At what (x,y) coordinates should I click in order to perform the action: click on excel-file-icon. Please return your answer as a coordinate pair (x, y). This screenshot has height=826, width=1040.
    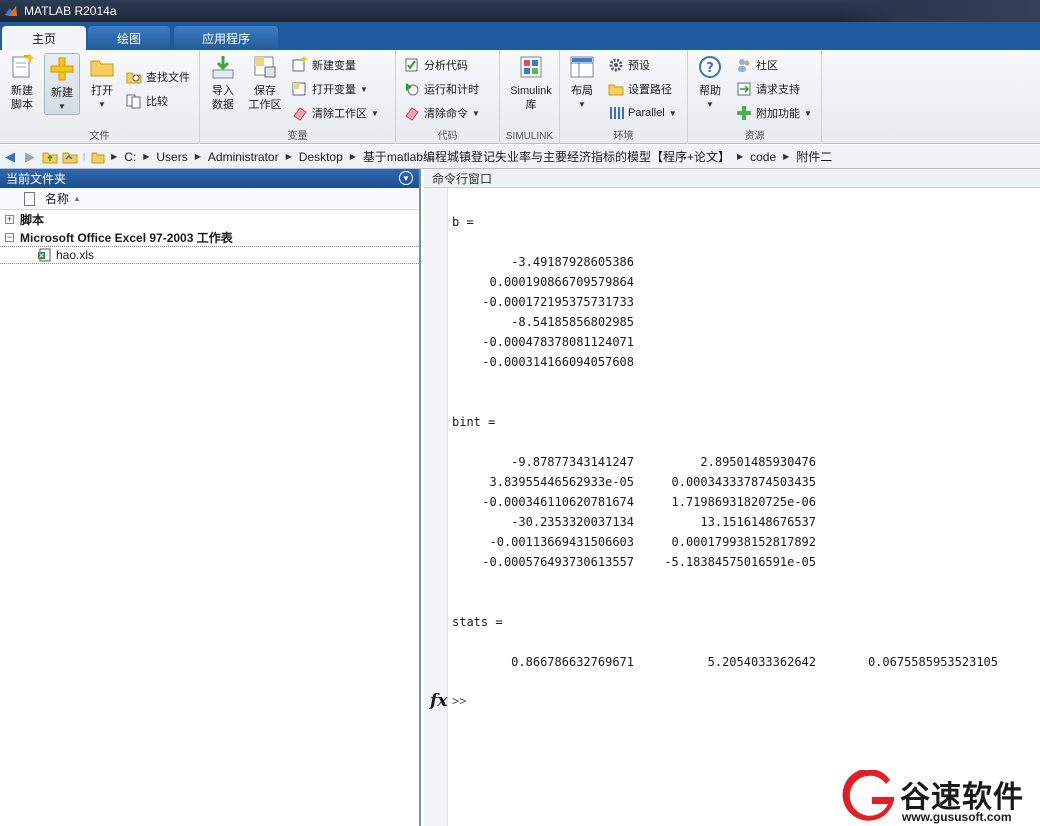
    Looking at the image, I should click on (44, 255).